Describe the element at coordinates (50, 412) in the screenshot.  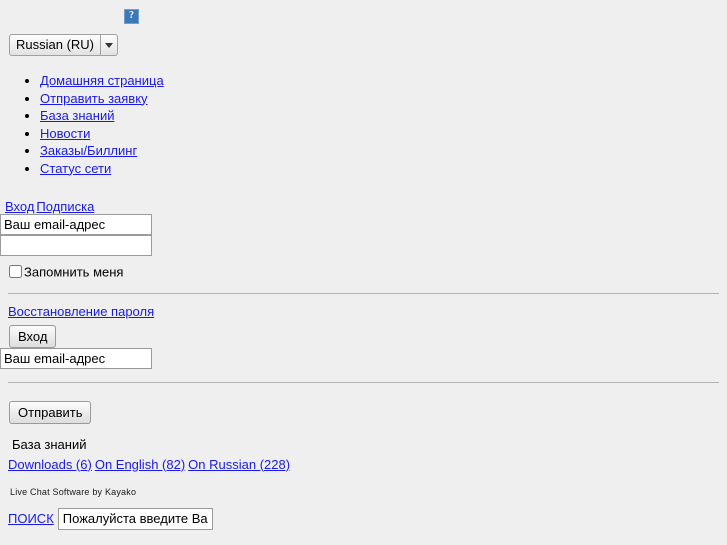
I see `subscribe-submit-button: Отправить` at that location.